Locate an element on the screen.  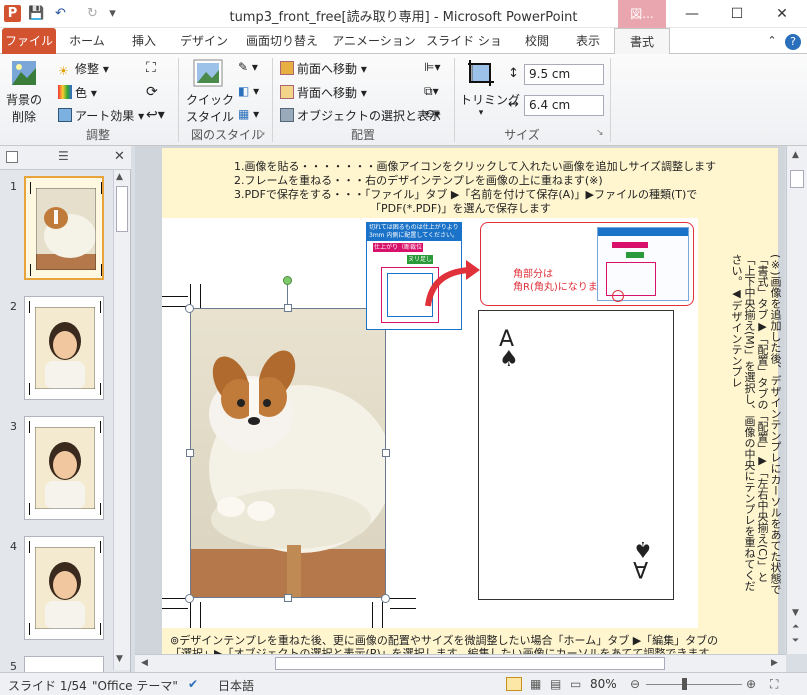
tab-insert: 挿入 is located at coordinates (144, 41).